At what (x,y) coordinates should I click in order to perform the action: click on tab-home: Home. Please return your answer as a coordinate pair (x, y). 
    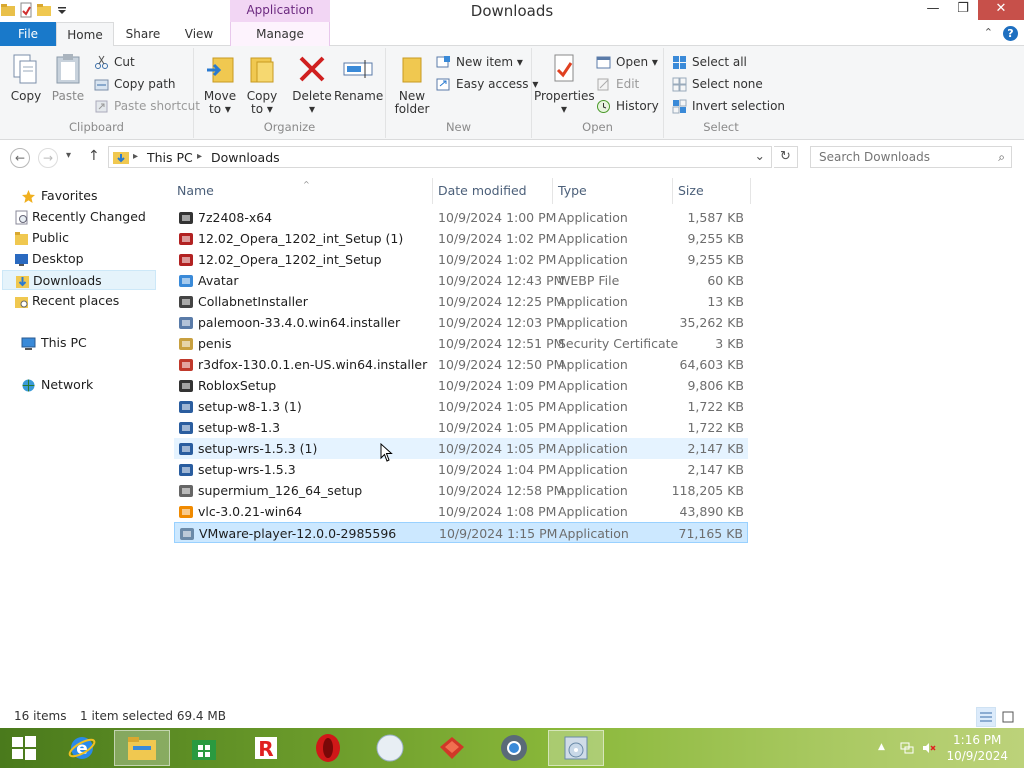
    Looking at the image, I should click on (85, 34).